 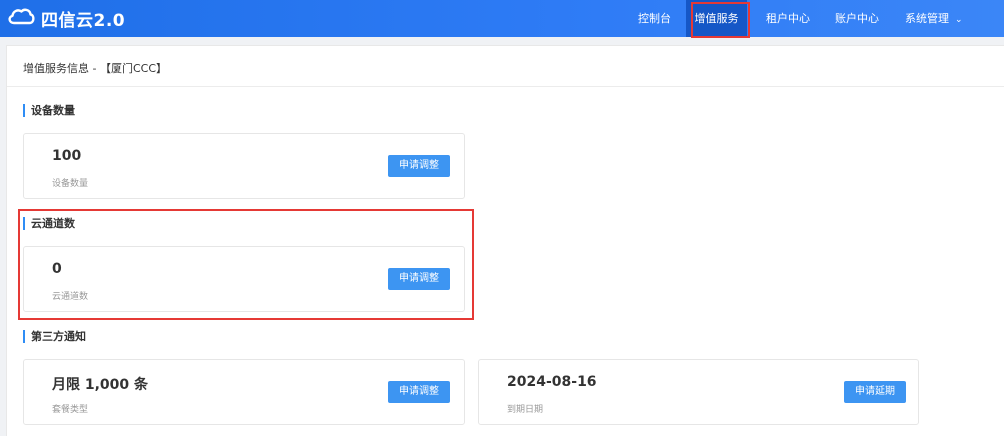 What do you see at coordinates (244, 392) in the screenshot?
I see `package-type-card: 月限 1,000 条 套餐类型 申请调整` at bounding box center [244, 392].